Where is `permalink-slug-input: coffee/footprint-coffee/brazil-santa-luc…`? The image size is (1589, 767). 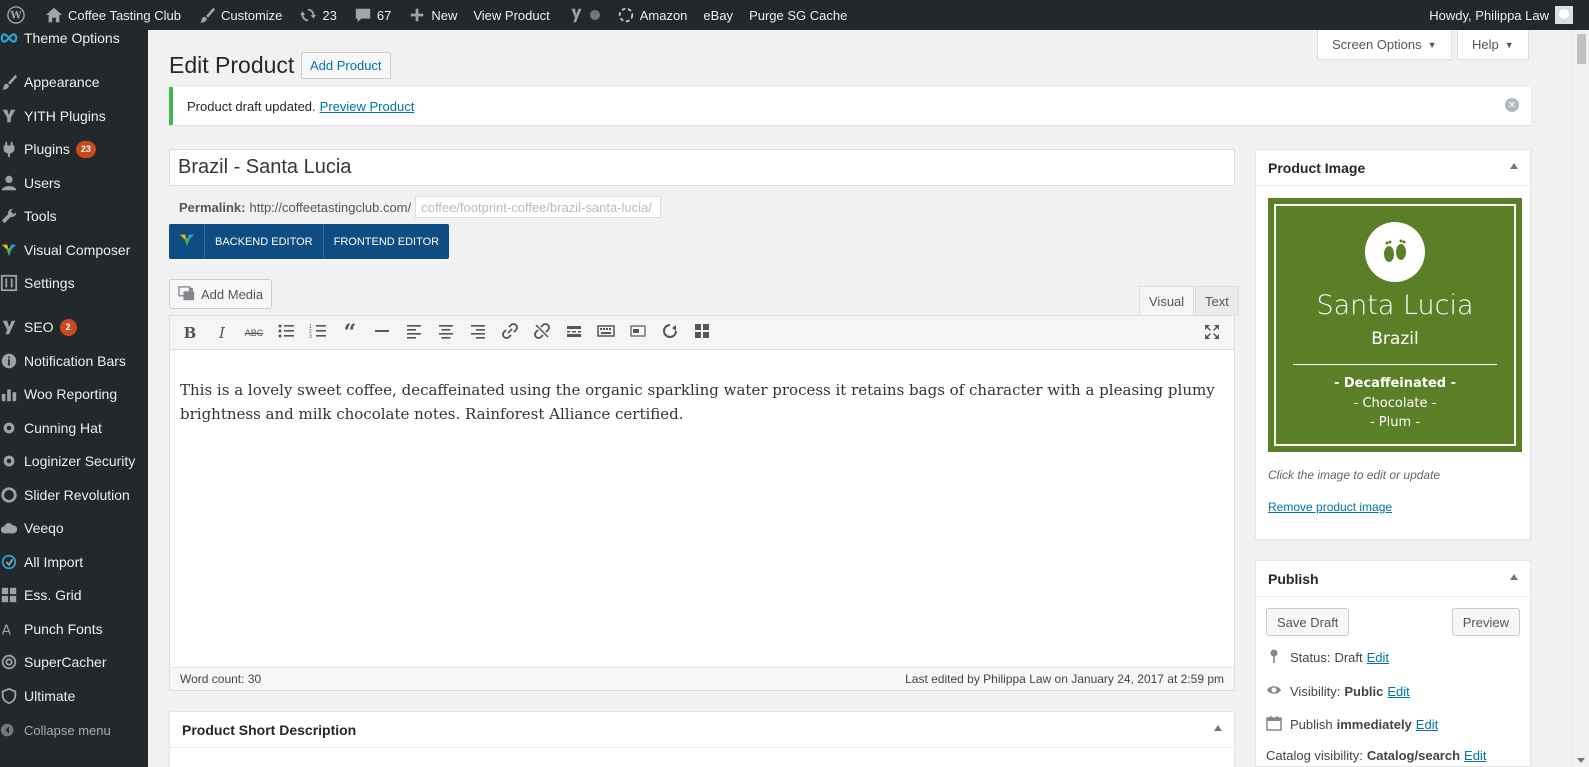 permalink-slug-input: coffee/footprint-coffee/brazil-santa-luc… is located at coordinates (538, 207).